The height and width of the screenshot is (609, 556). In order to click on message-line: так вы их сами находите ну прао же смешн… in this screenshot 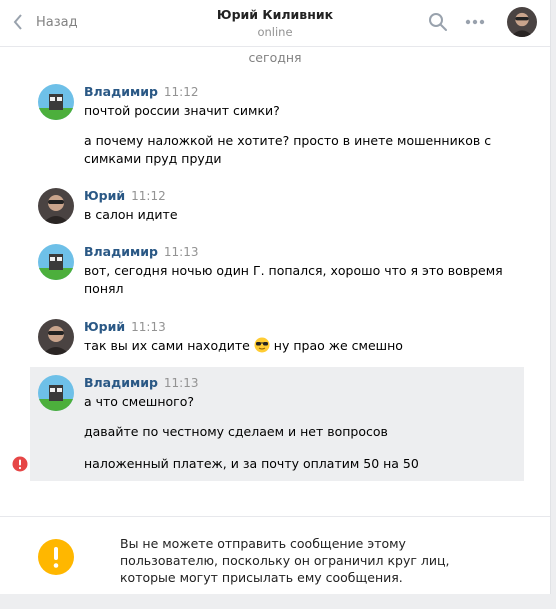, I will do `click(243, 345)`.